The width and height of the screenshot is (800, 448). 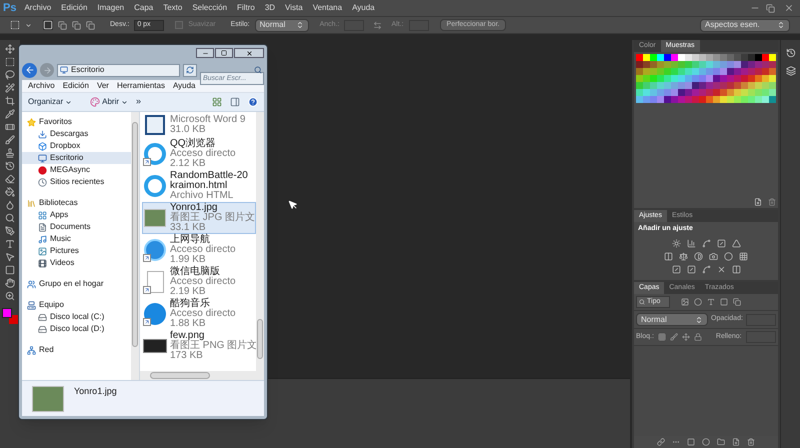 What do you see at coordinates (736, 243) in the screenshot?
I see `triangle-icon` at bounding box center [736, 243].